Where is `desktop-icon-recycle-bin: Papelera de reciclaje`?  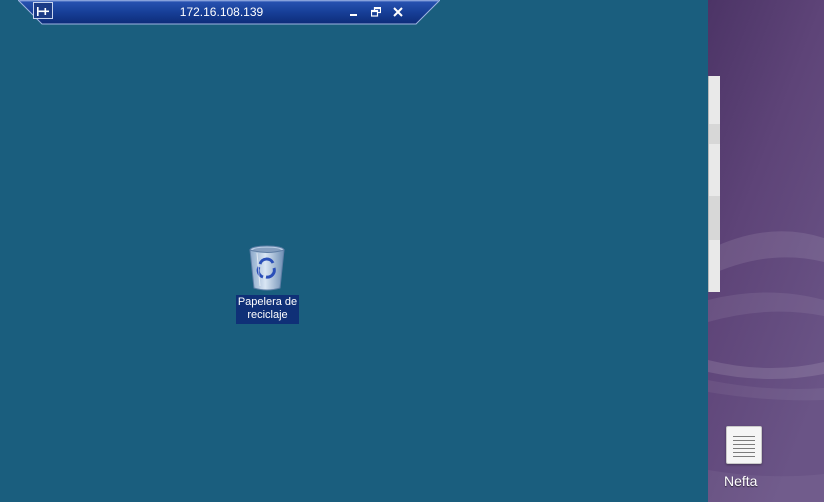
desktop-icon-recycle-bin: Papelera de reciclaje is located at coordinates (267, 284).